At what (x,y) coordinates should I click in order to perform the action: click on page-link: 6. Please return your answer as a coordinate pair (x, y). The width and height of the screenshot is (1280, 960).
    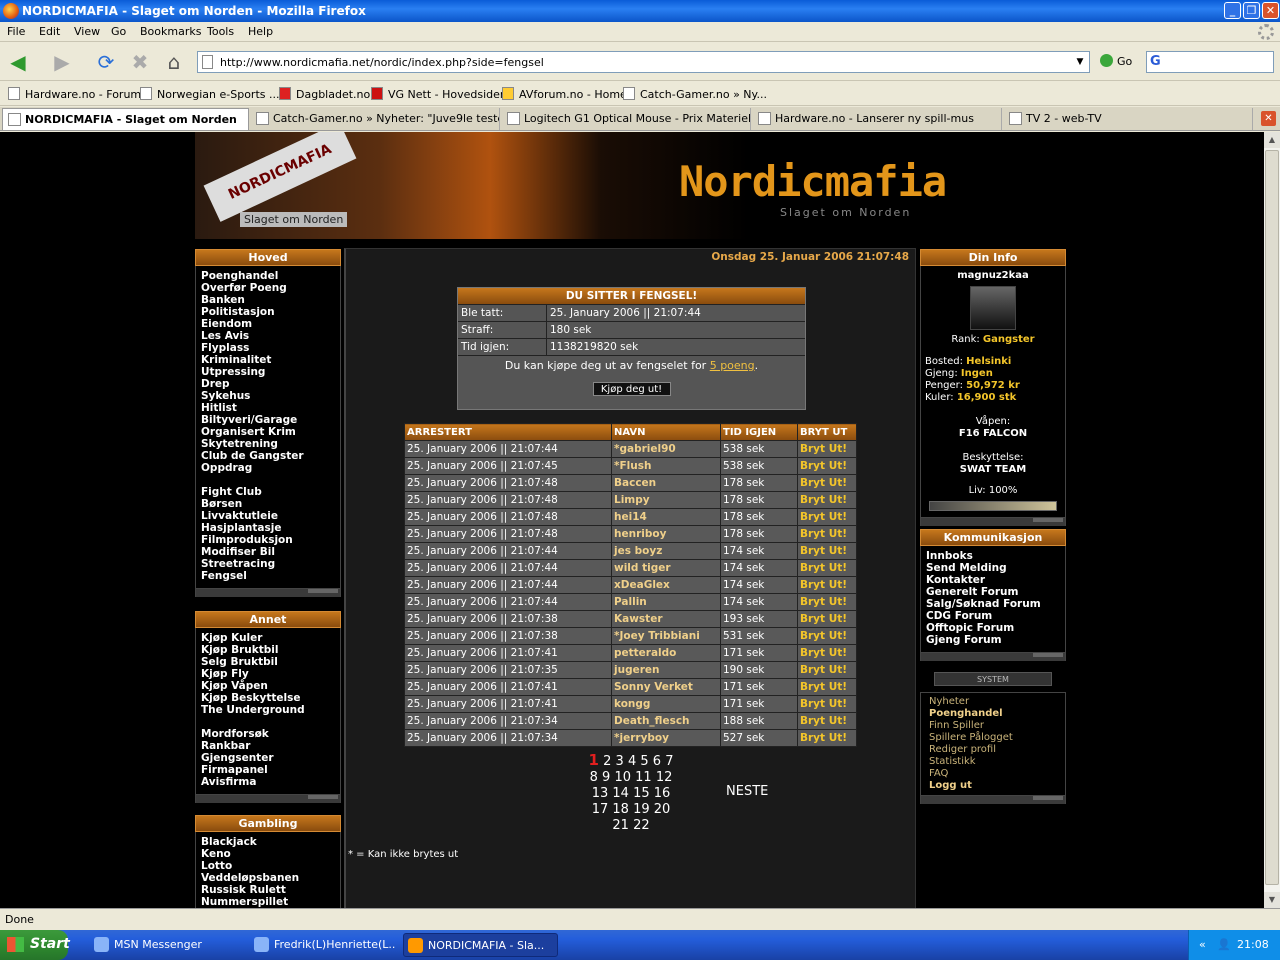
    Looking at the image, I should click on (657, 761).